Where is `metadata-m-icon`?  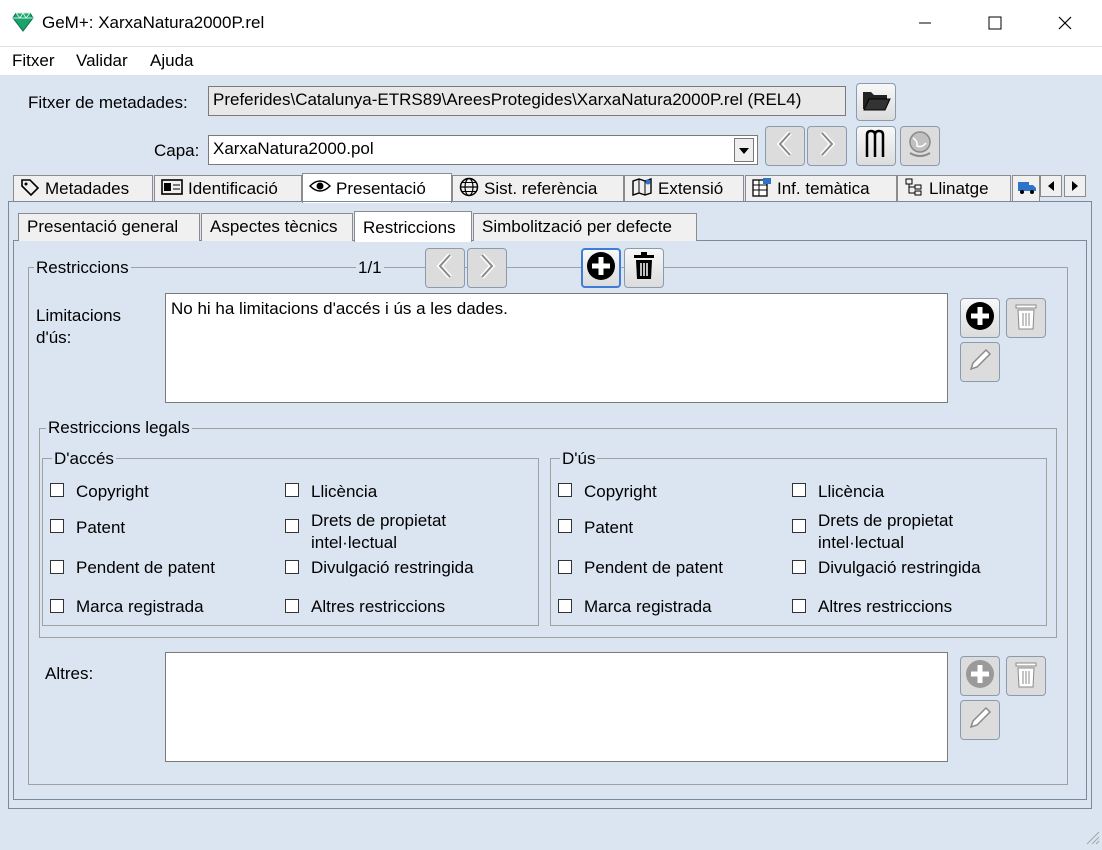 metadata-m-icon is located at coordinates (876, 146).